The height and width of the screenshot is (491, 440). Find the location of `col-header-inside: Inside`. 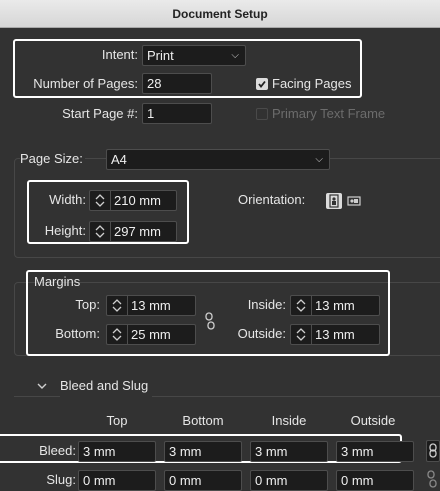

col-header-inside: Inside is located at coordinates (289, 420).